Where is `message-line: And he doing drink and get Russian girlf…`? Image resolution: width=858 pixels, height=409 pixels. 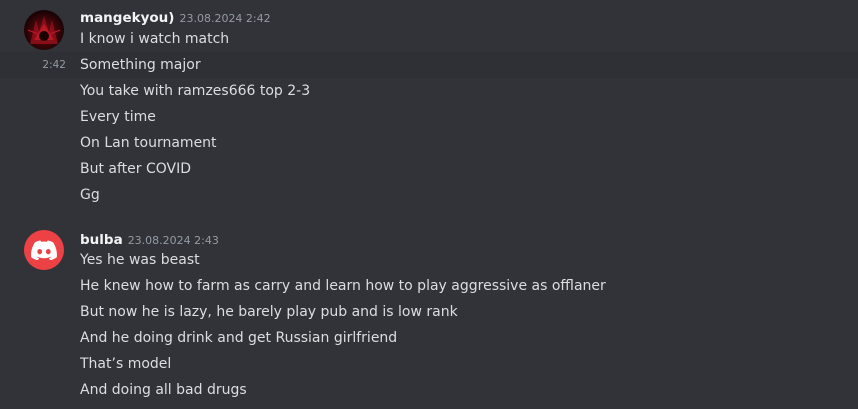 message-line: And he doing drink and get Russian girlf… is located at coordinates (429, 338).